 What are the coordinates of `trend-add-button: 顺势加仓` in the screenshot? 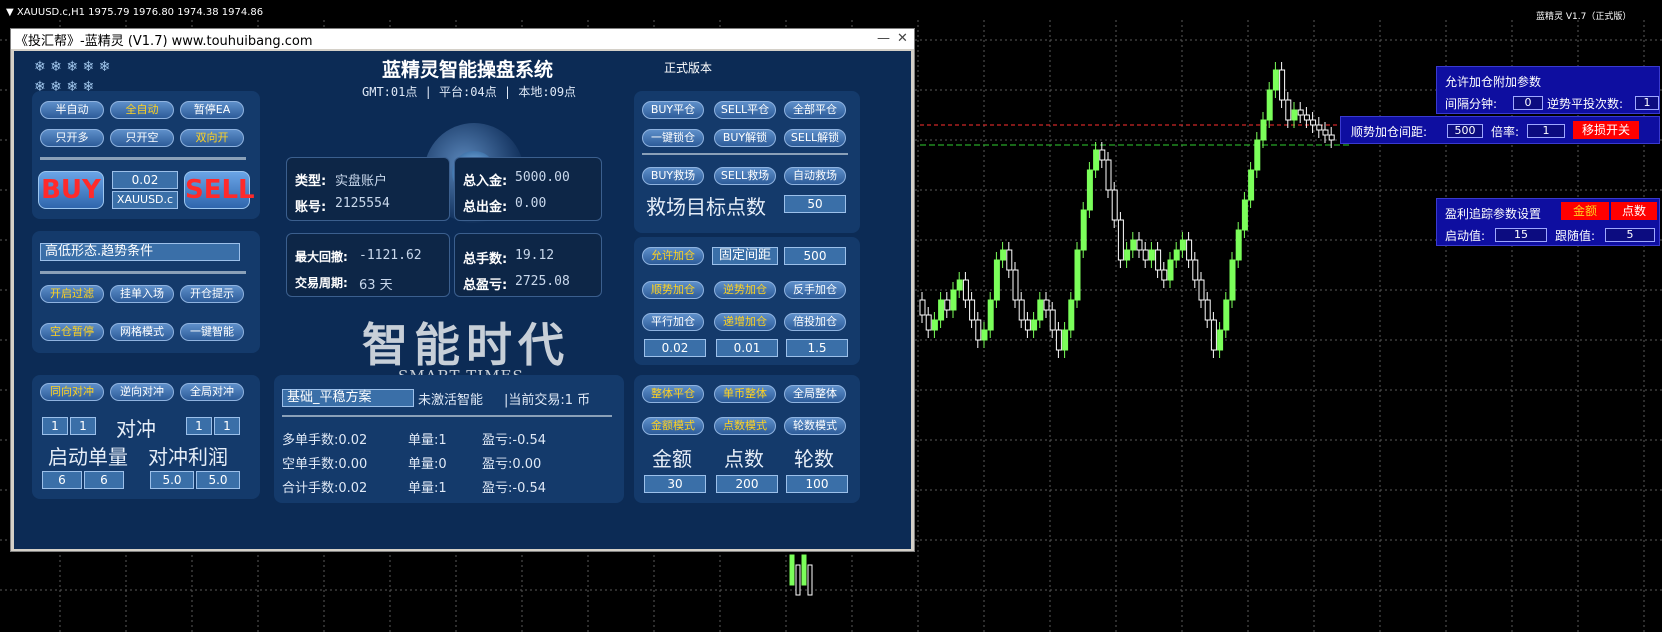 It's located at (673, 290).